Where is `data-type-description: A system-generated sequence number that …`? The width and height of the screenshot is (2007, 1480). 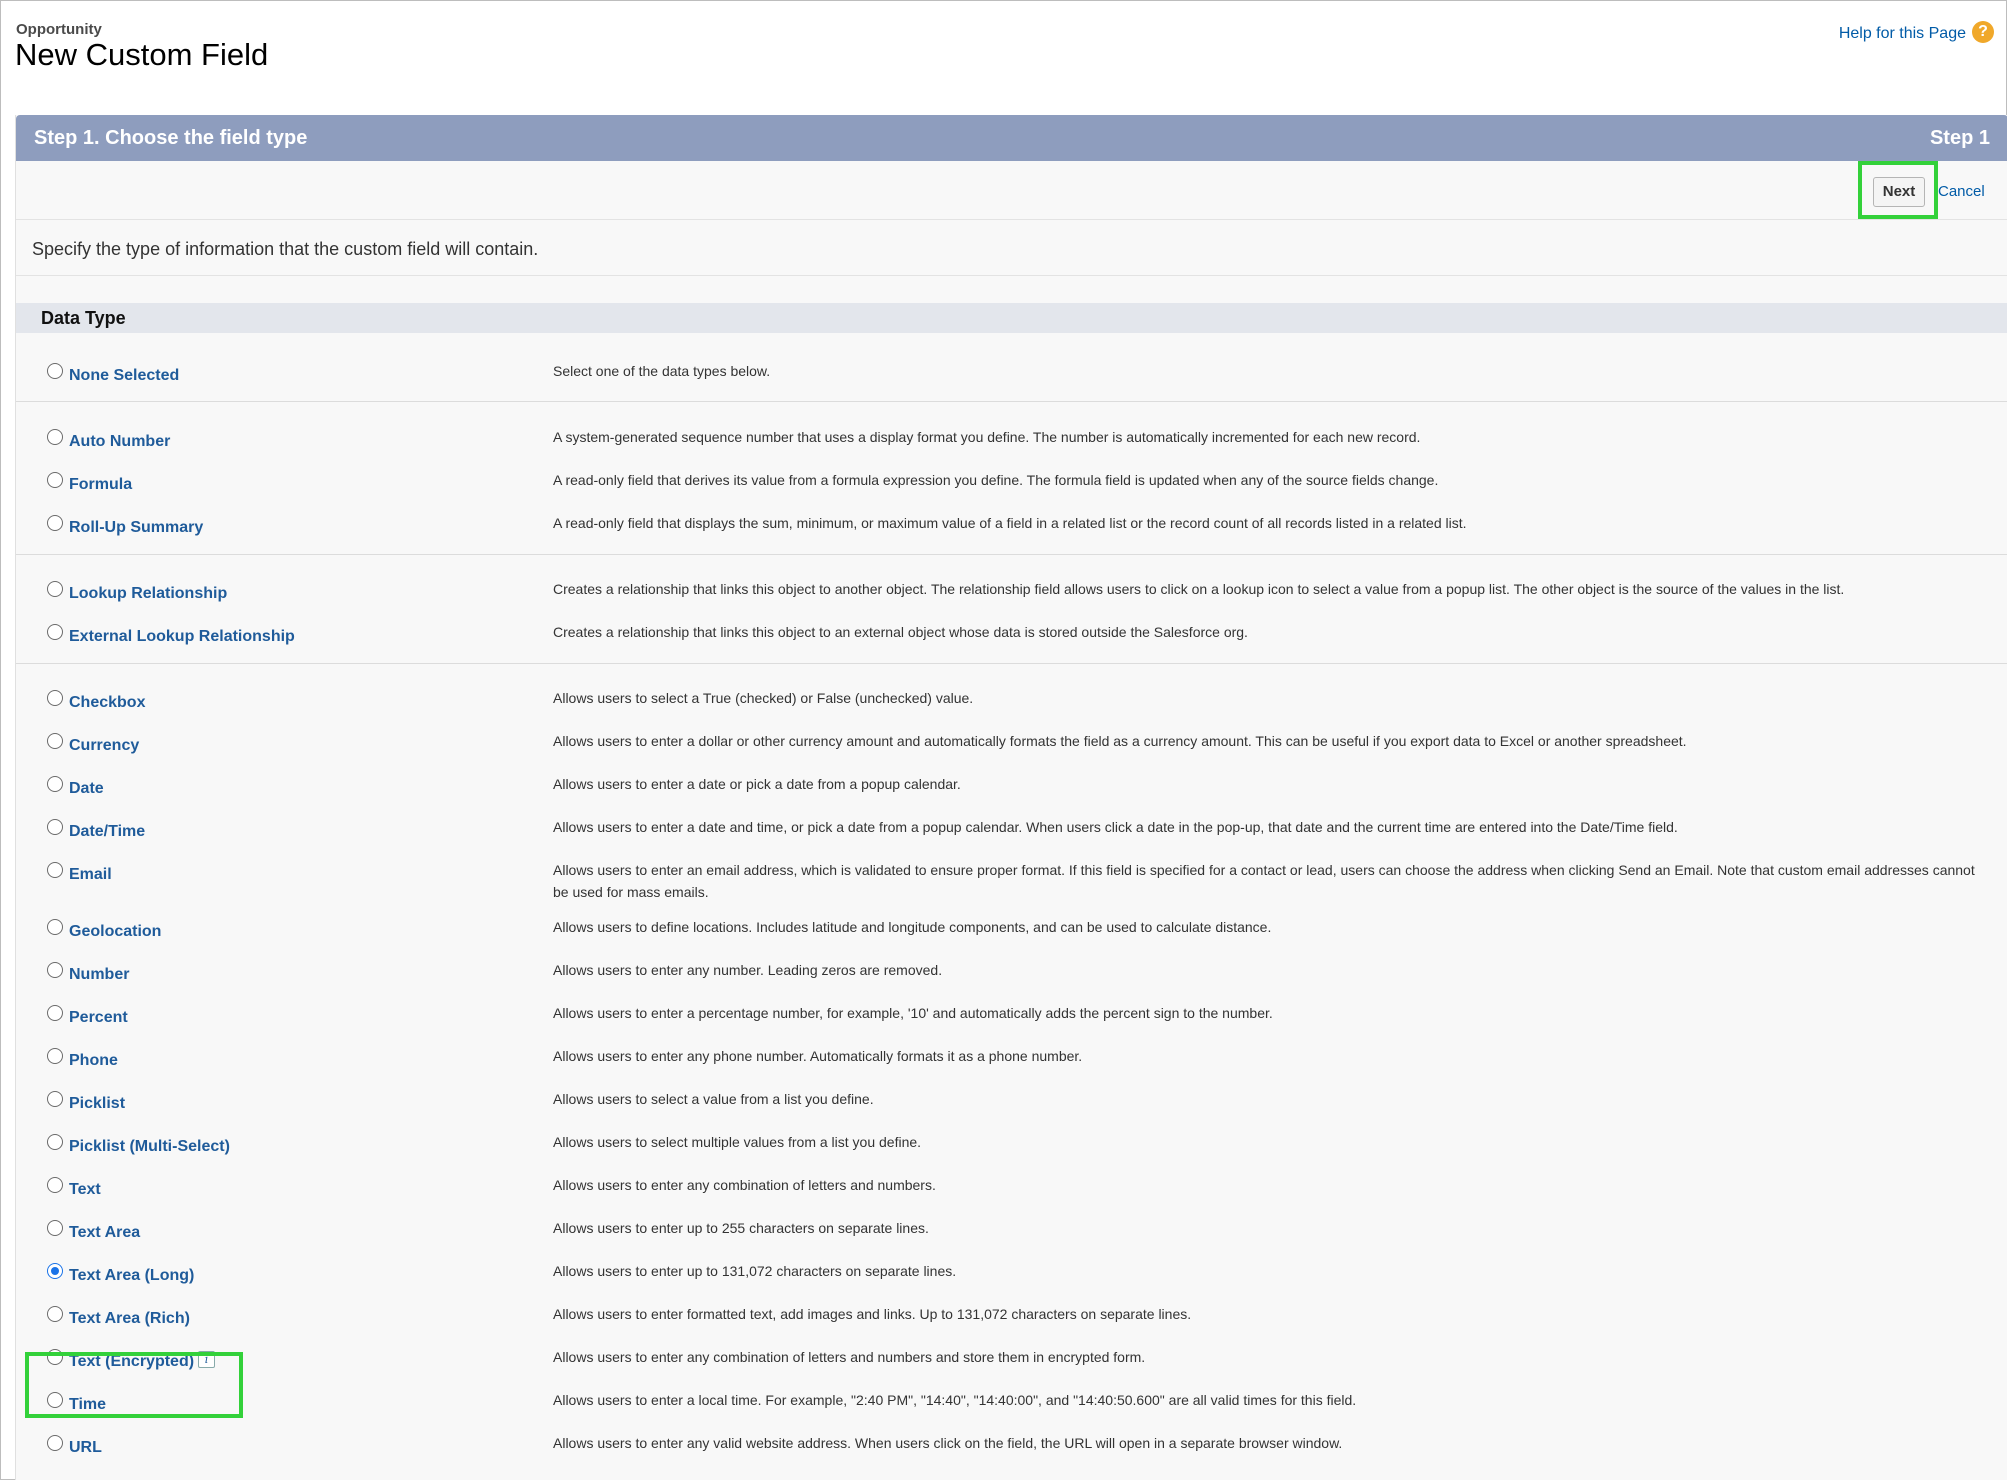 data-type-description: A system-generated sequence number that … is located at coordinates (987, 437).